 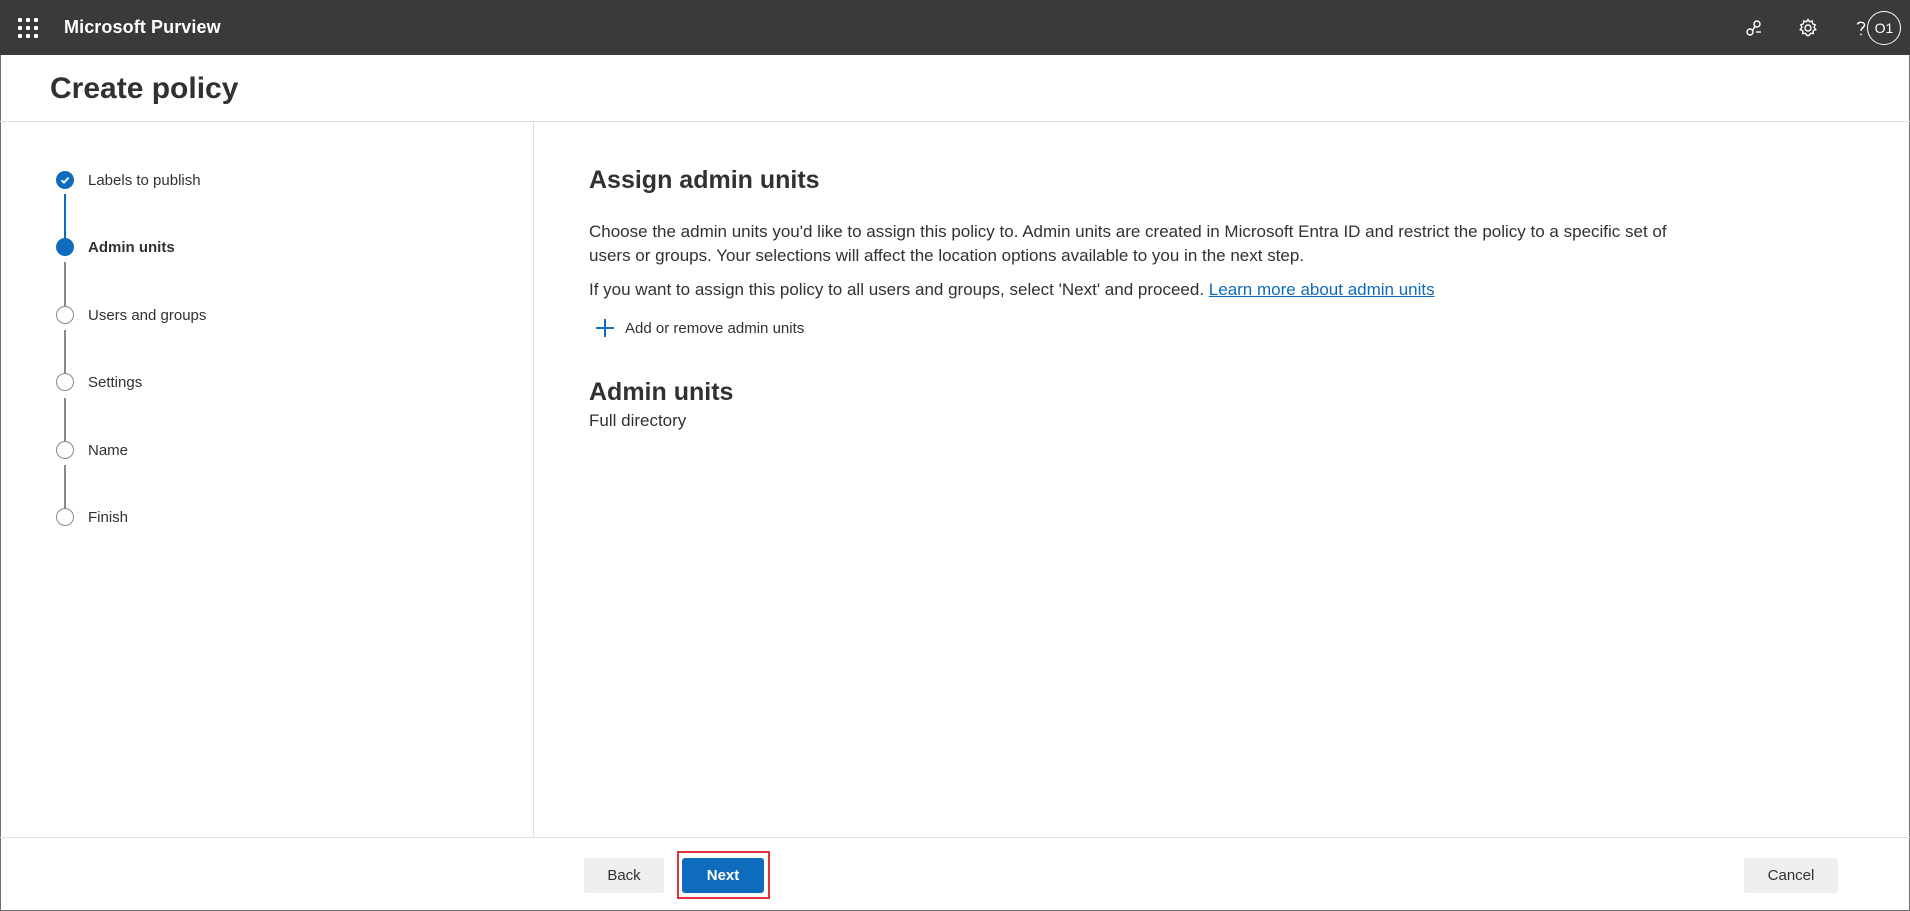 I want to click on step-finish: Finish, so click(x=92, y=517).